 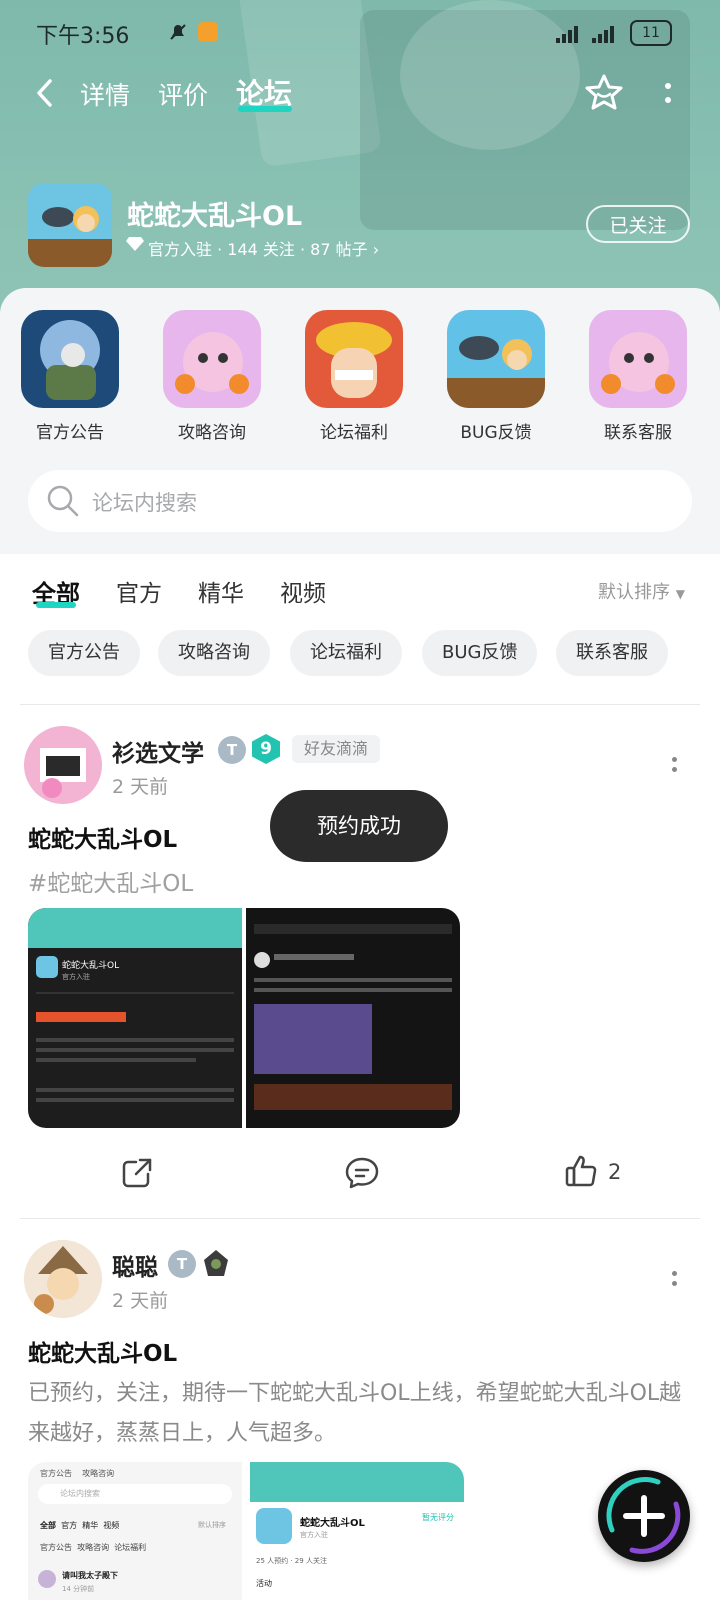 What do you see at coordinates (644, 1516) in the screenshot?
I see `create-post-button` at bounding box center [644, 1516].